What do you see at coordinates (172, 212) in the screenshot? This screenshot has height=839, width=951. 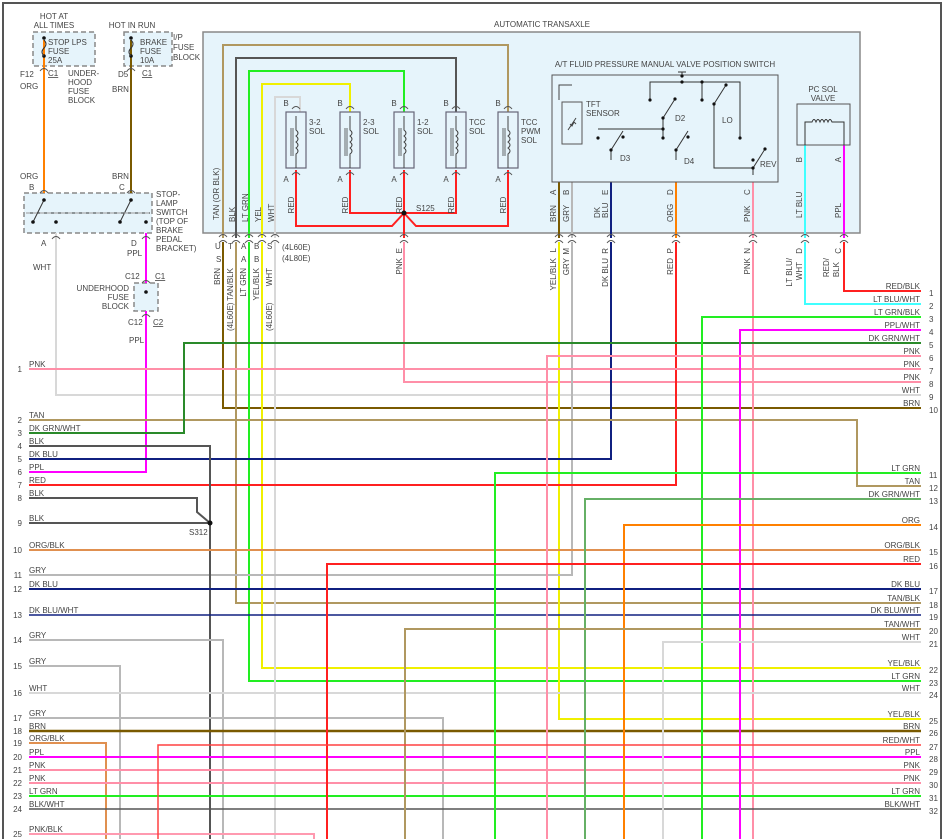 I see `stop-lamp-switch-label: SWITCH` at bounding box center [172, 212].